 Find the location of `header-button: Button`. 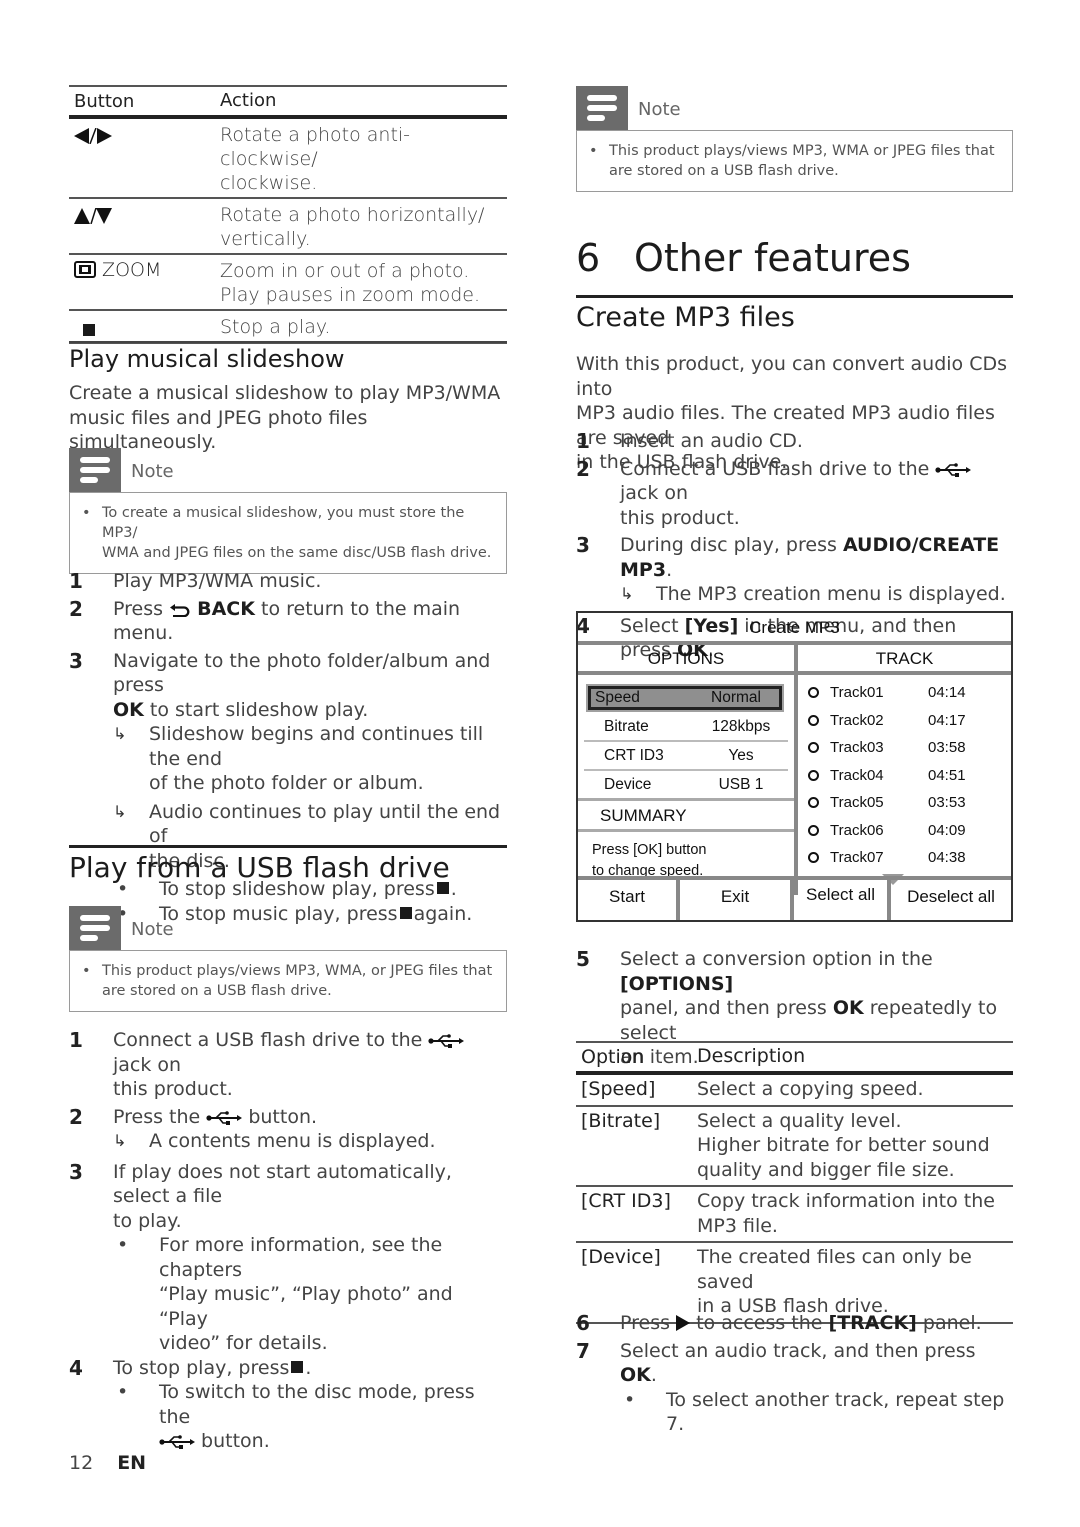

header-button: Button is located at coordinates (104, 101).